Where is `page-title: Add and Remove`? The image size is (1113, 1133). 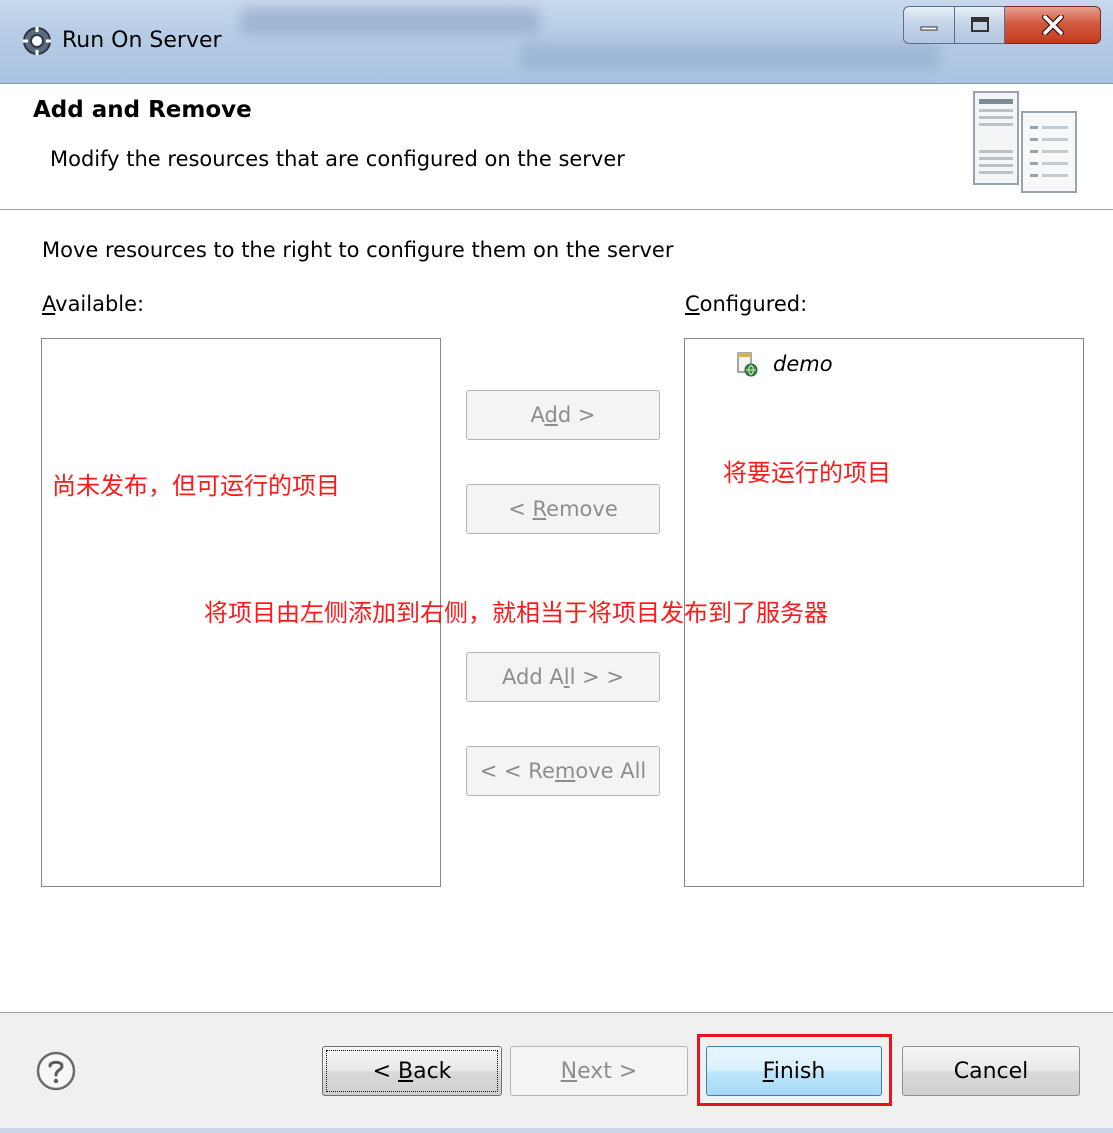 page-title: Add and Remove is located at coordinates (142, 110).